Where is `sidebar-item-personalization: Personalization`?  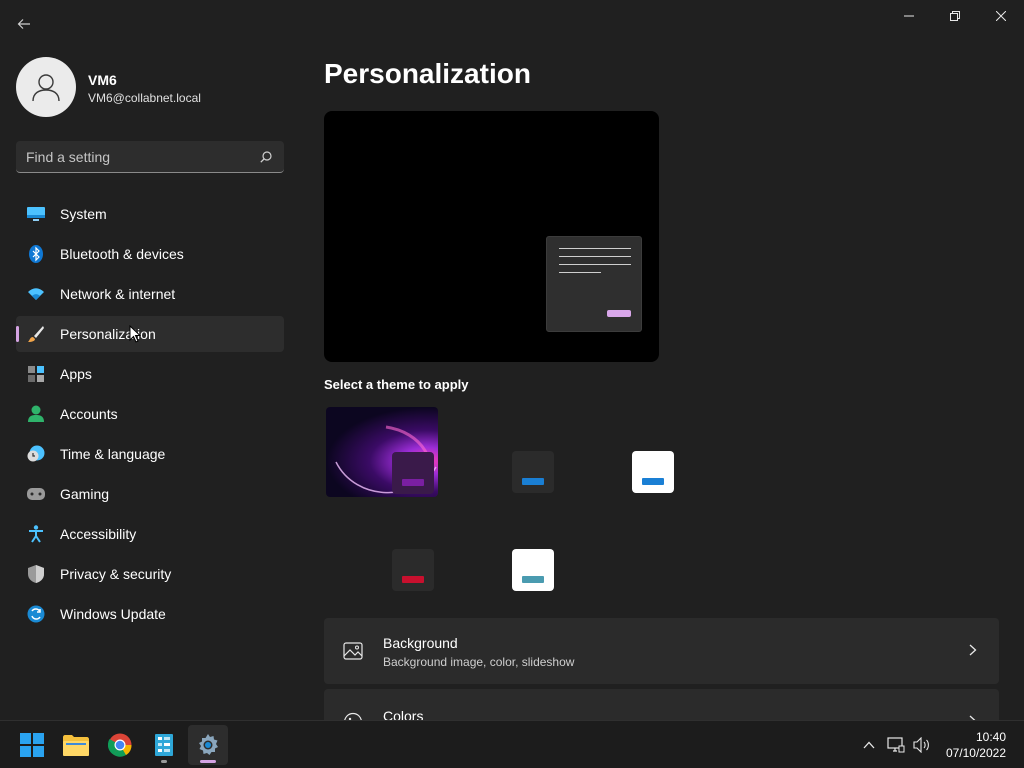 sidebar-item-personalization: Personalization is located at coordinates (150, 334).